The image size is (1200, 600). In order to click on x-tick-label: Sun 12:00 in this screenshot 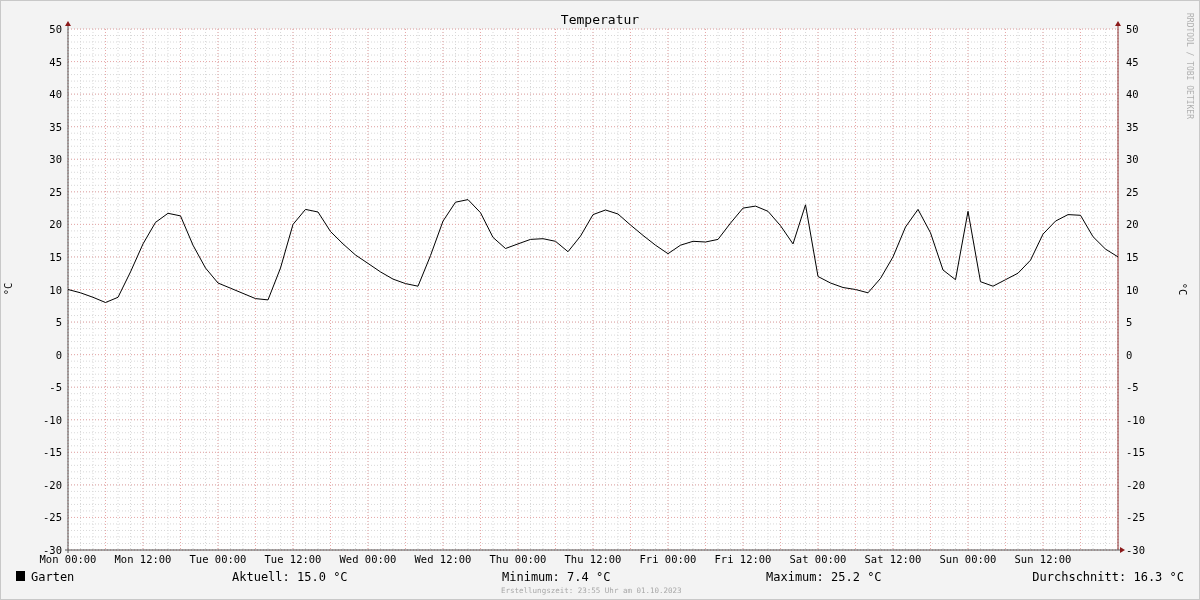, I will do `click(1043, 559)`.